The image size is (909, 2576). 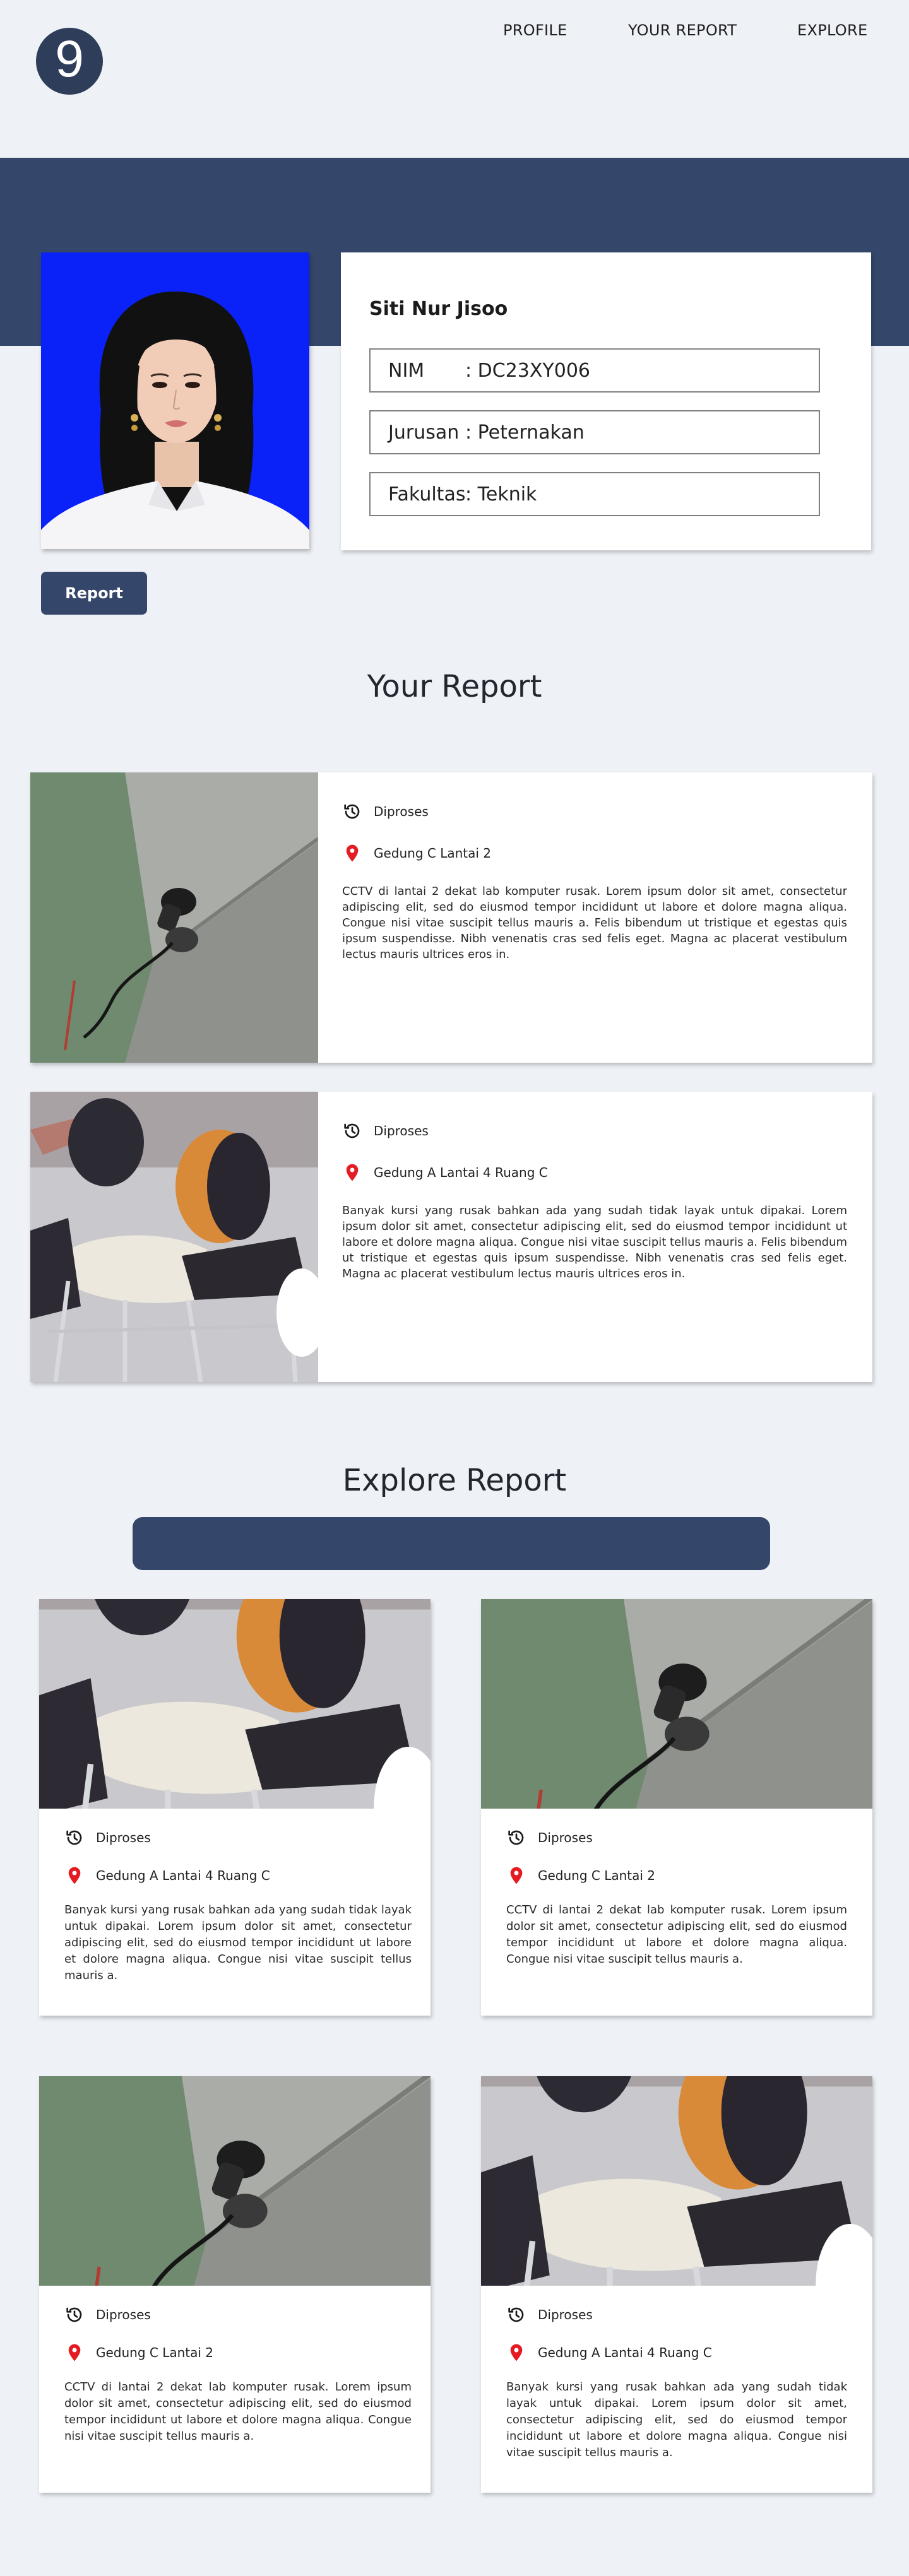 What do you see at coordinates (594, 371) in the screenshot?
I see `nim-field: NIM : DC23XY006` at bounding box center [594, 371].